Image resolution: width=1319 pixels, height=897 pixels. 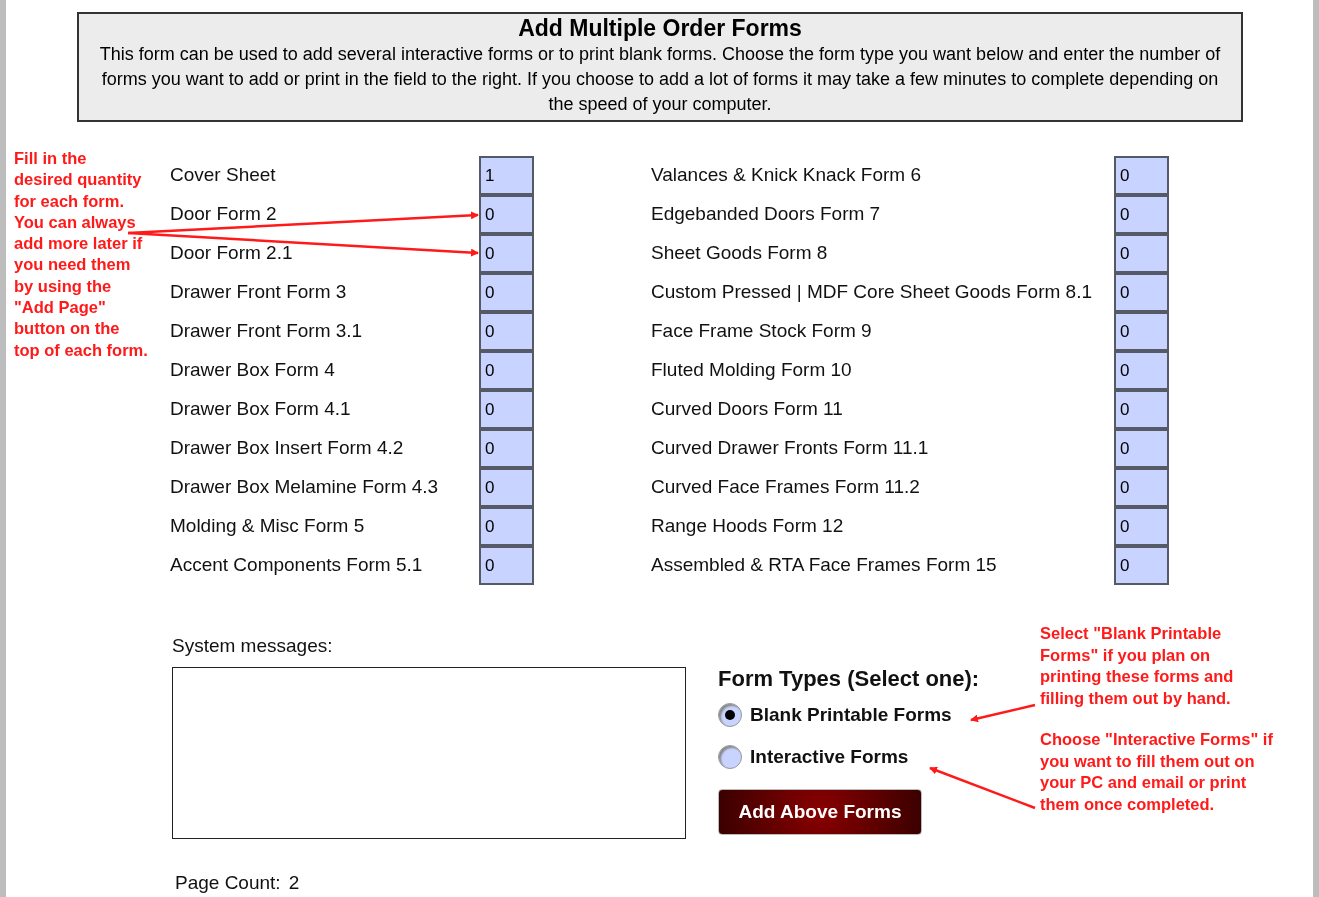 I want to click on form-label: Face Frame Stock Form 9, so click(x=761, y=330).